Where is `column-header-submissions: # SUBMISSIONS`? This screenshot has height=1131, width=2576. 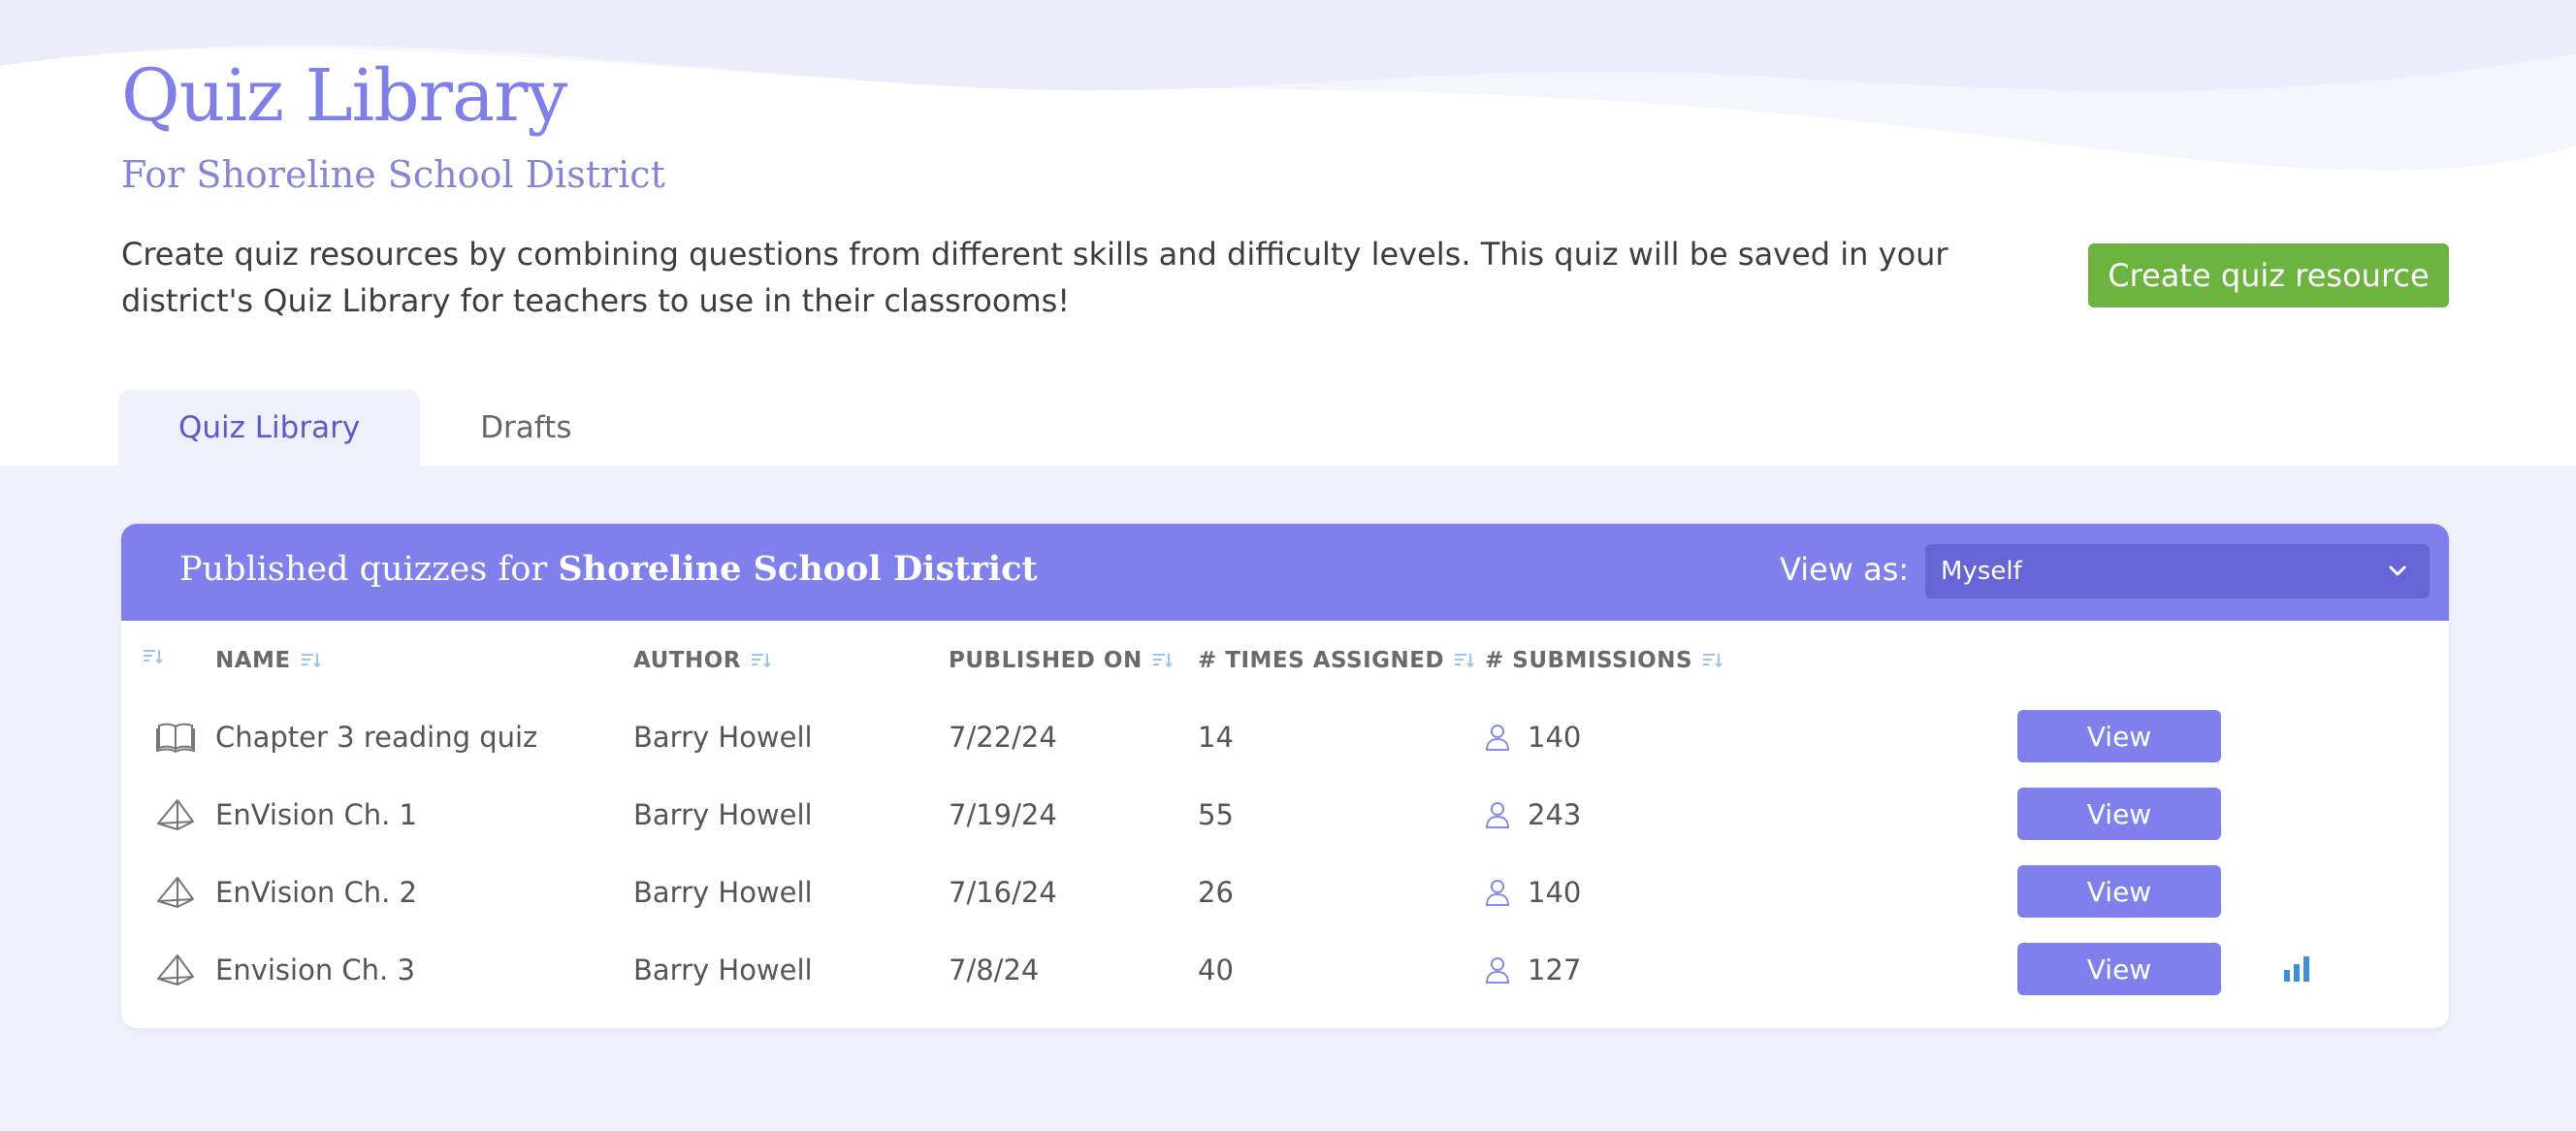 column-header-submissions: # SUBMISSIONS is located at coordinates (1604, 660).